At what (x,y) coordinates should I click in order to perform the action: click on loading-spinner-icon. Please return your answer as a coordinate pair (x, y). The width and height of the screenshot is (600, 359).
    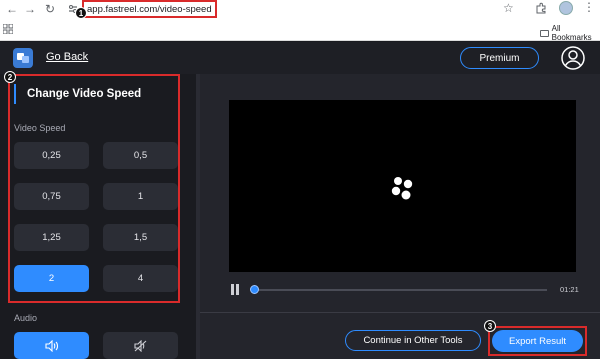
    Looking at the image, I should click on (402, 188).